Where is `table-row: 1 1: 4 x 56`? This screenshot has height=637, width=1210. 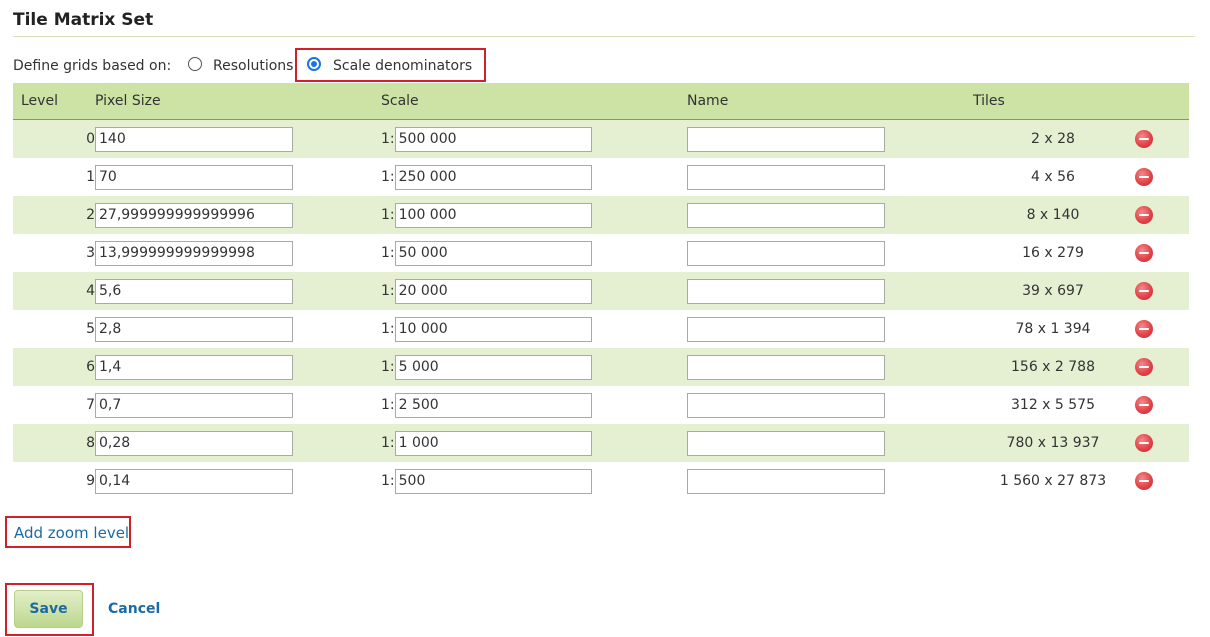 table-row: 1 1: 4 x 56 is located at coordinates (601, 177).